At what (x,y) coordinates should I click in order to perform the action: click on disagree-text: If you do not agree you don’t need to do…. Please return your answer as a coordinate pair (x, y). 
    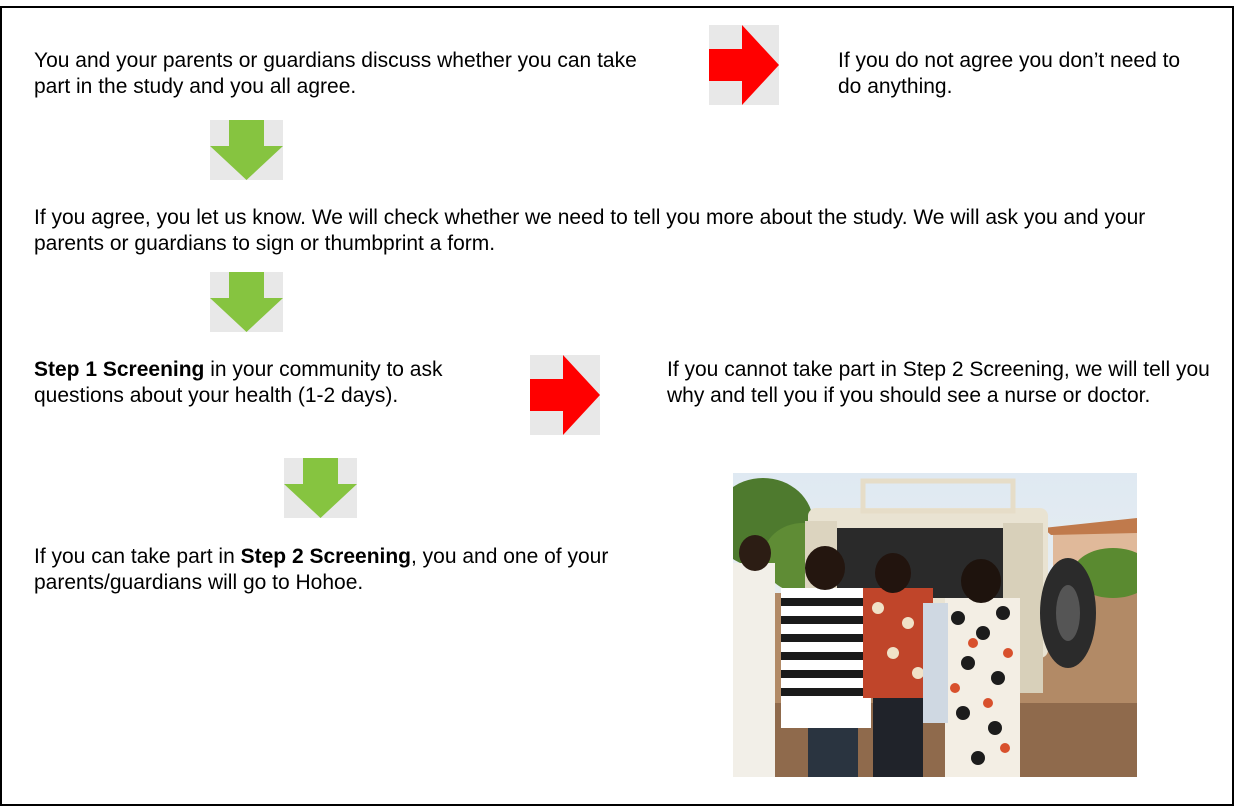
    Looking at the image, I should click on (1009, 73).